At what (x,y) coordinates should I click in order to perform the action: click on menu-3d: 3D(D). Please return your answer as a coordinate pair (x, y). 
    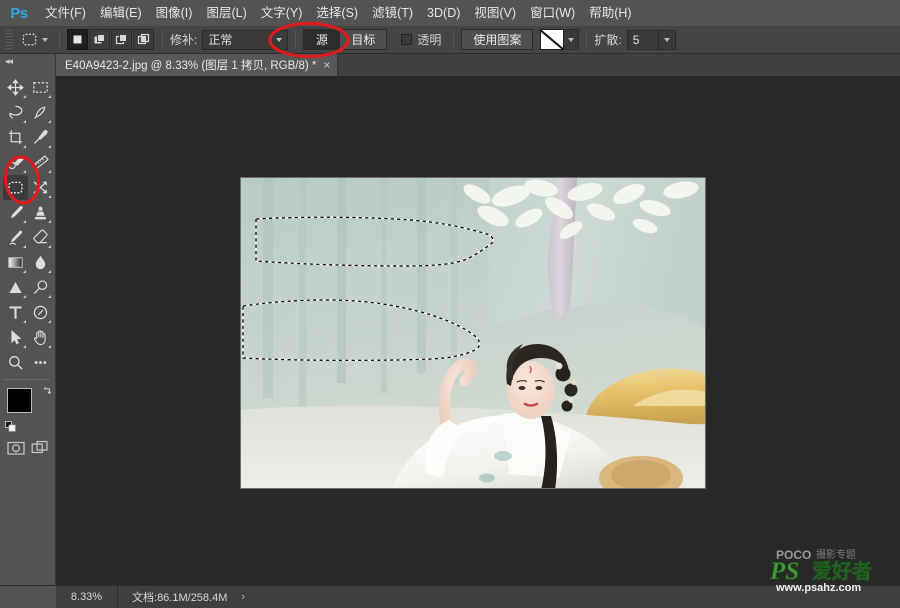
    Looking at the image, I should click on (443, 13).